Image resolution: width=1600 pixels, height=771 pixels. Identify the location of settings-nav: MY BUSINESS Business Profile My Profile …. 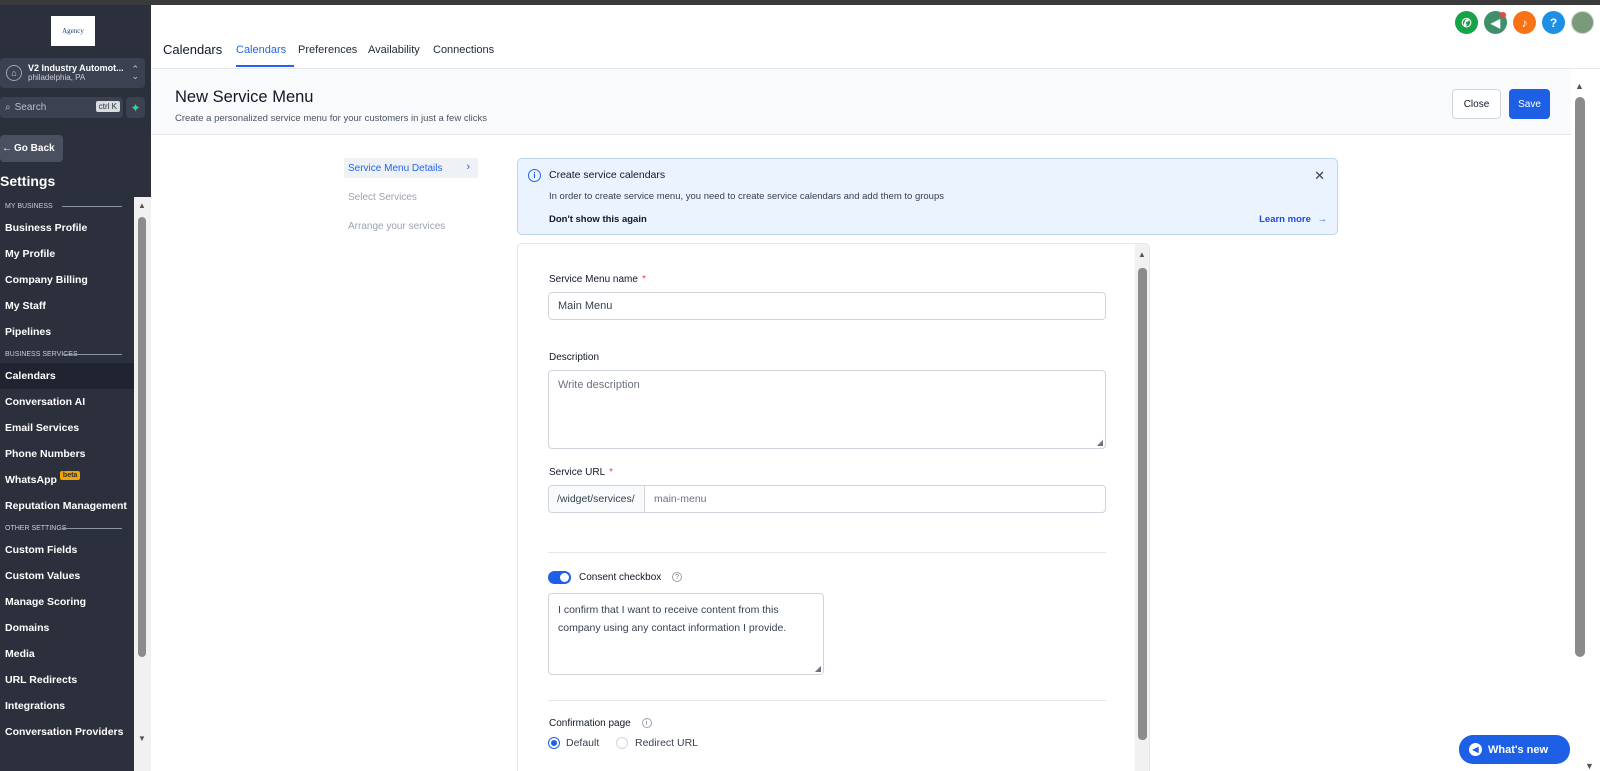
(67, 484).